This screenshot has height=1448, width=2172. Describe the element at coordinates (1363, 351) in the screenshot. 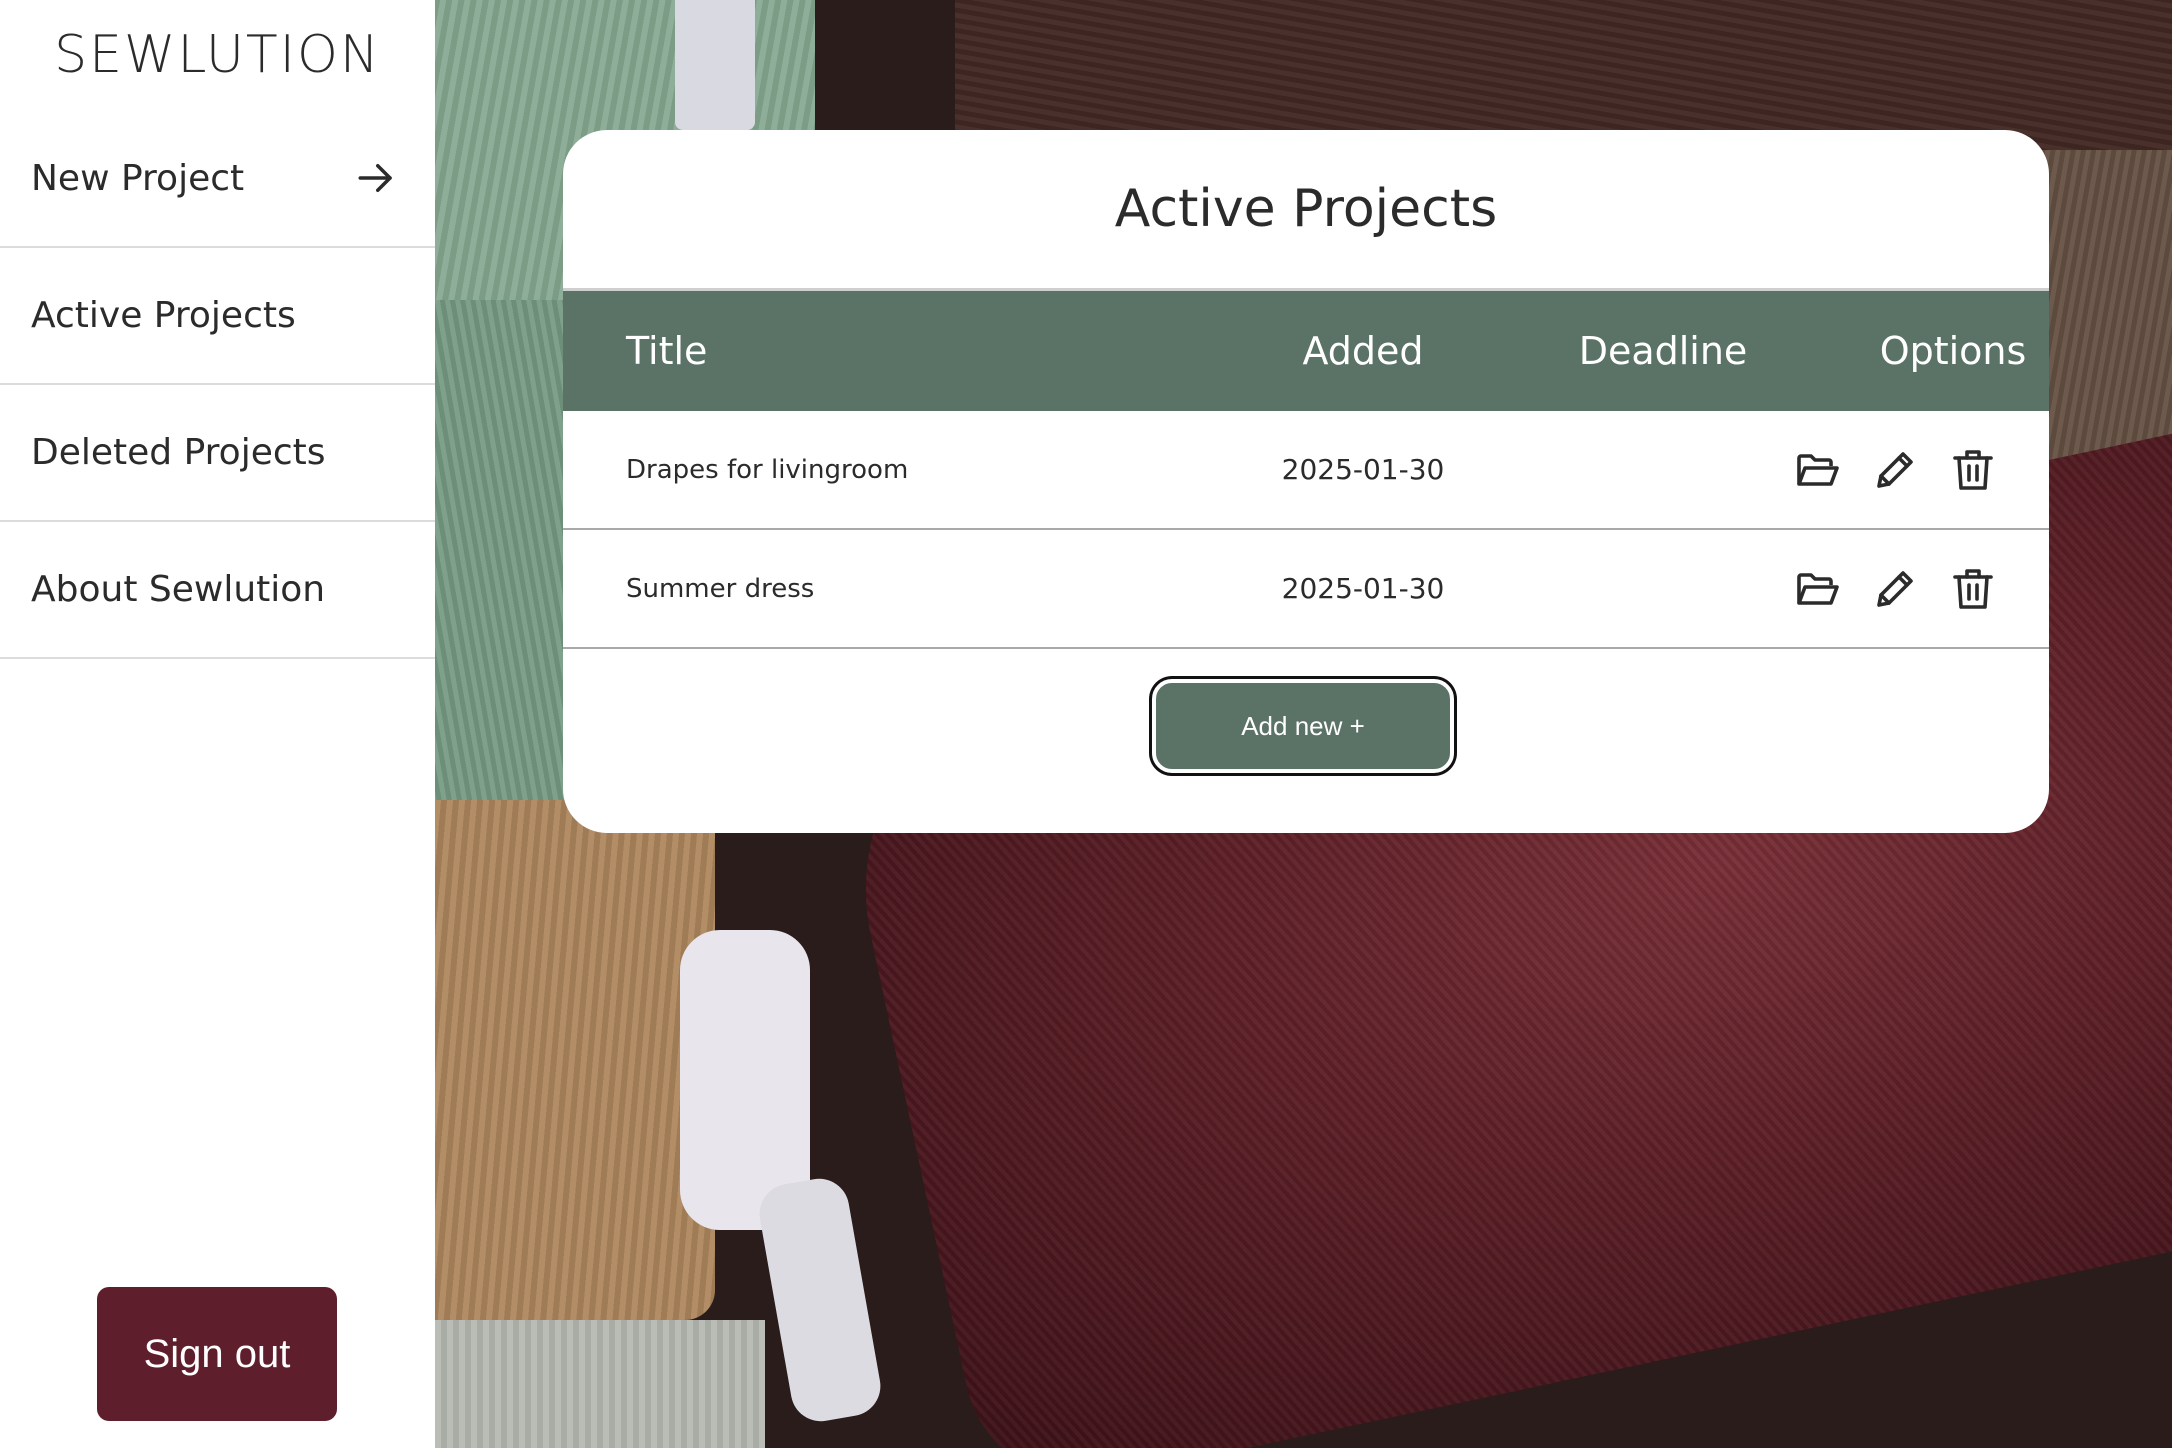

I see `column-header-added: Added` at that location.